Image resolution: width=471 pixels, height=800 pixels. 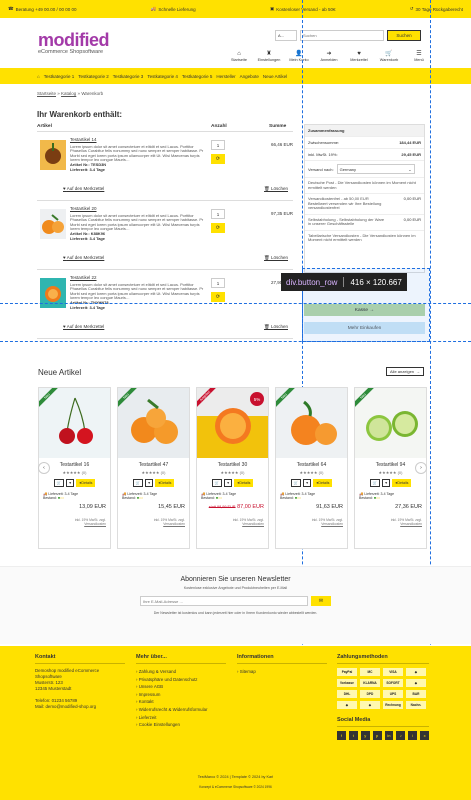 What do you see at coordinates (38, 76) in the screenshot?
I see `home-icon: ⌂` at bounding box center [38, 76].